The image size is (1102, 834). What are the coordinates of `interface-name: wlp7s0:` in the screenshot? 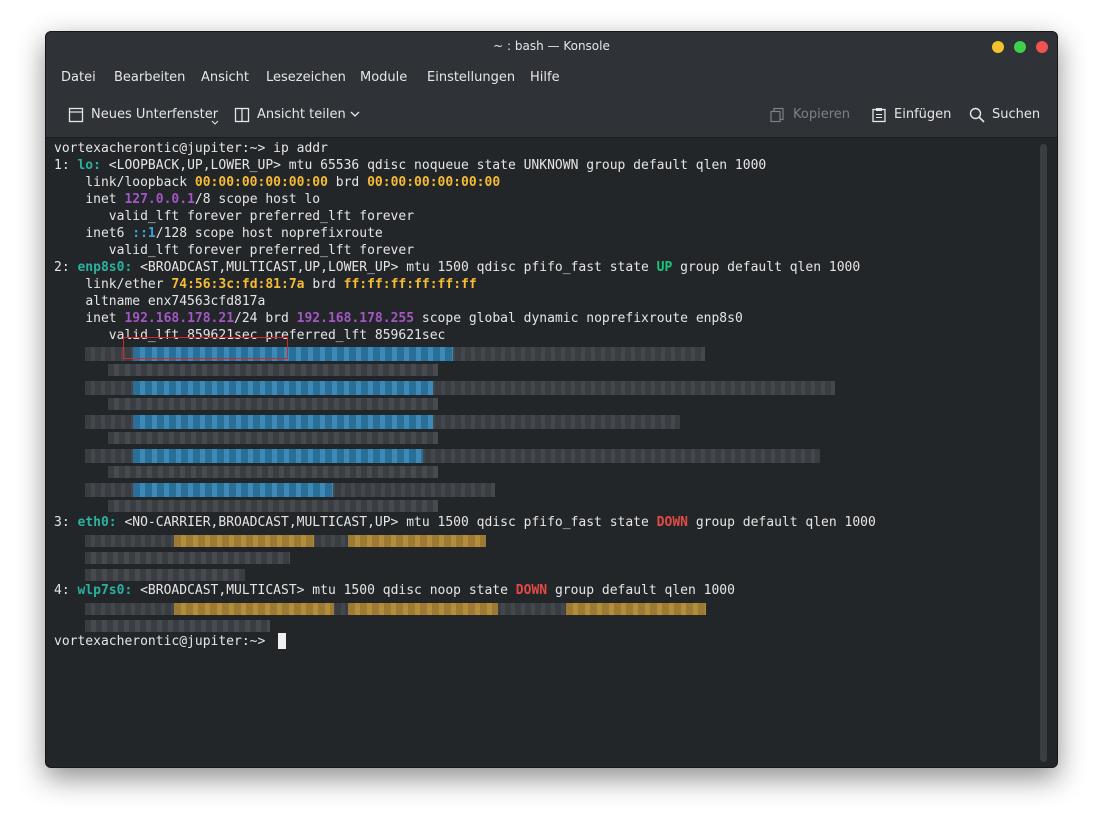 It's located at (105, 590).